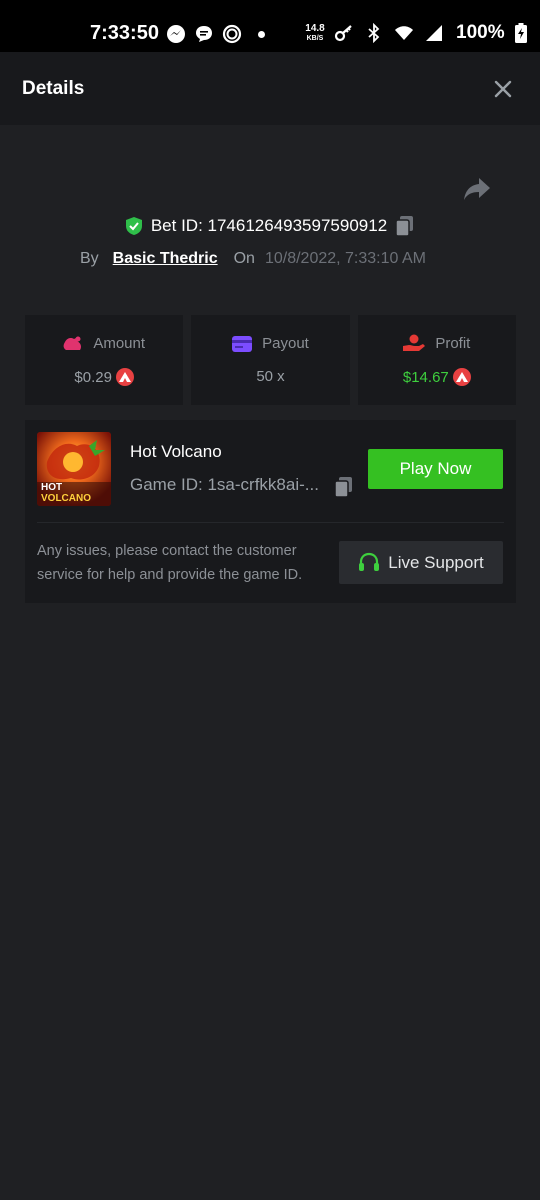 The height and width of the screenshot is (1200, 540). Describe the element at coordinates (270, 522) in the screenshot. I see `card-divider` at that location.